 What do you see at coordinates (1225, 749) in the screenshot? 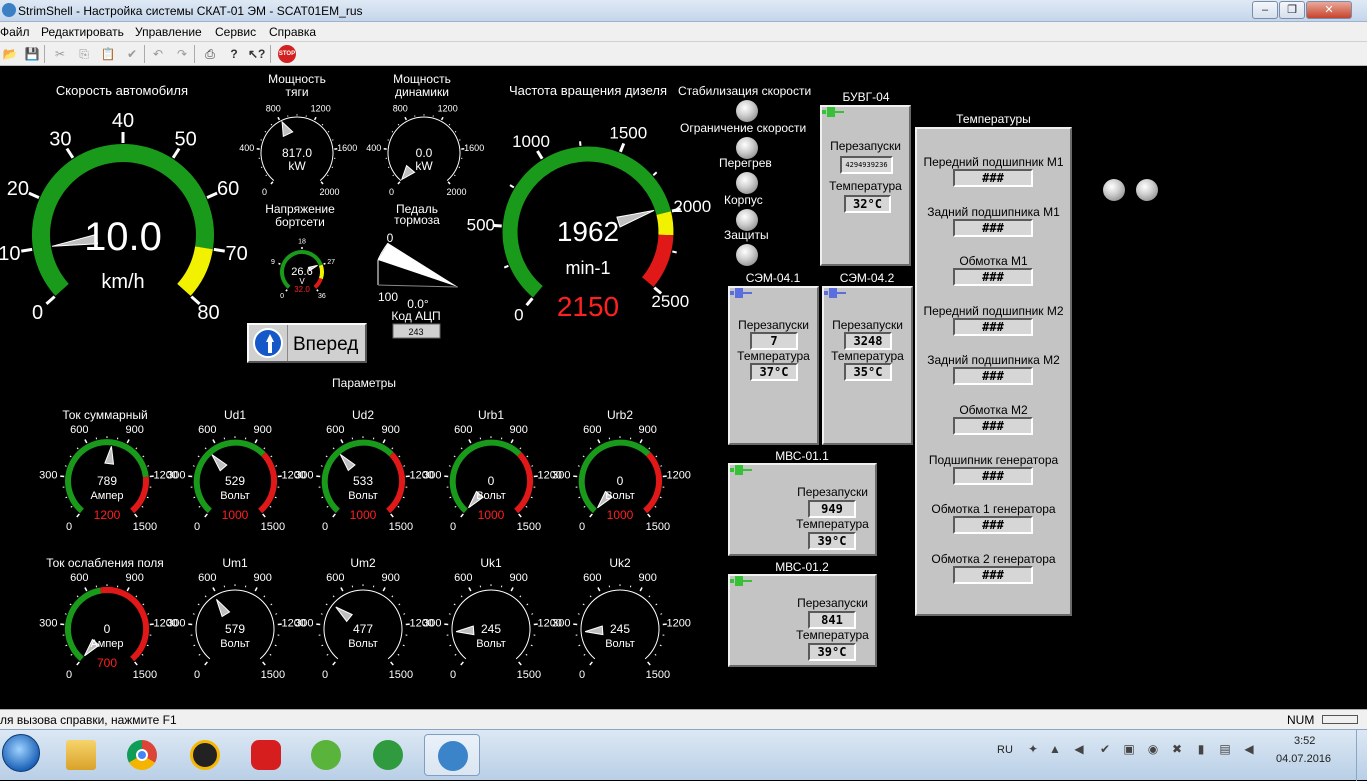
I see `network-icon: ▤` at bounding box center [1225, 749].